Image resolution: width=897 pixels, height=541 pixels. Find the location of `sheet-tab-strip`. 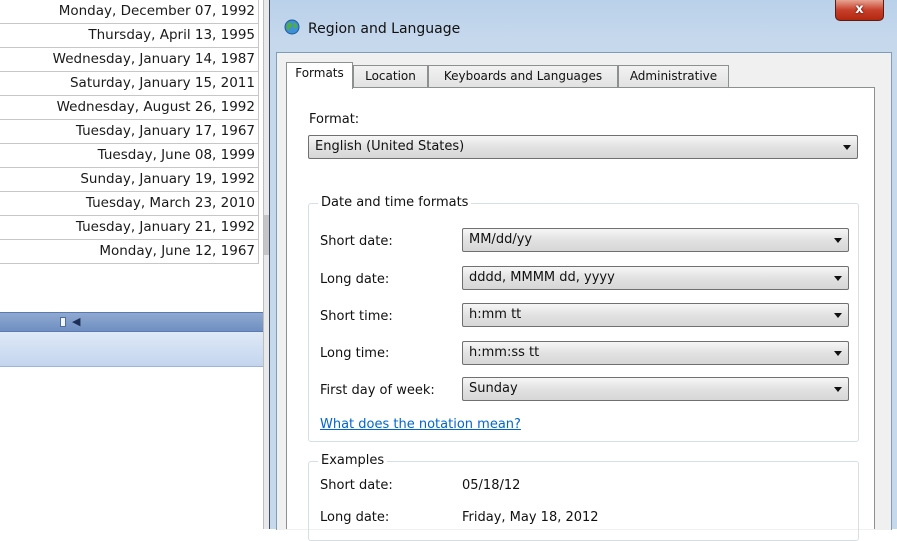

sheet-tab-strip is located at coordinates (131, 349).